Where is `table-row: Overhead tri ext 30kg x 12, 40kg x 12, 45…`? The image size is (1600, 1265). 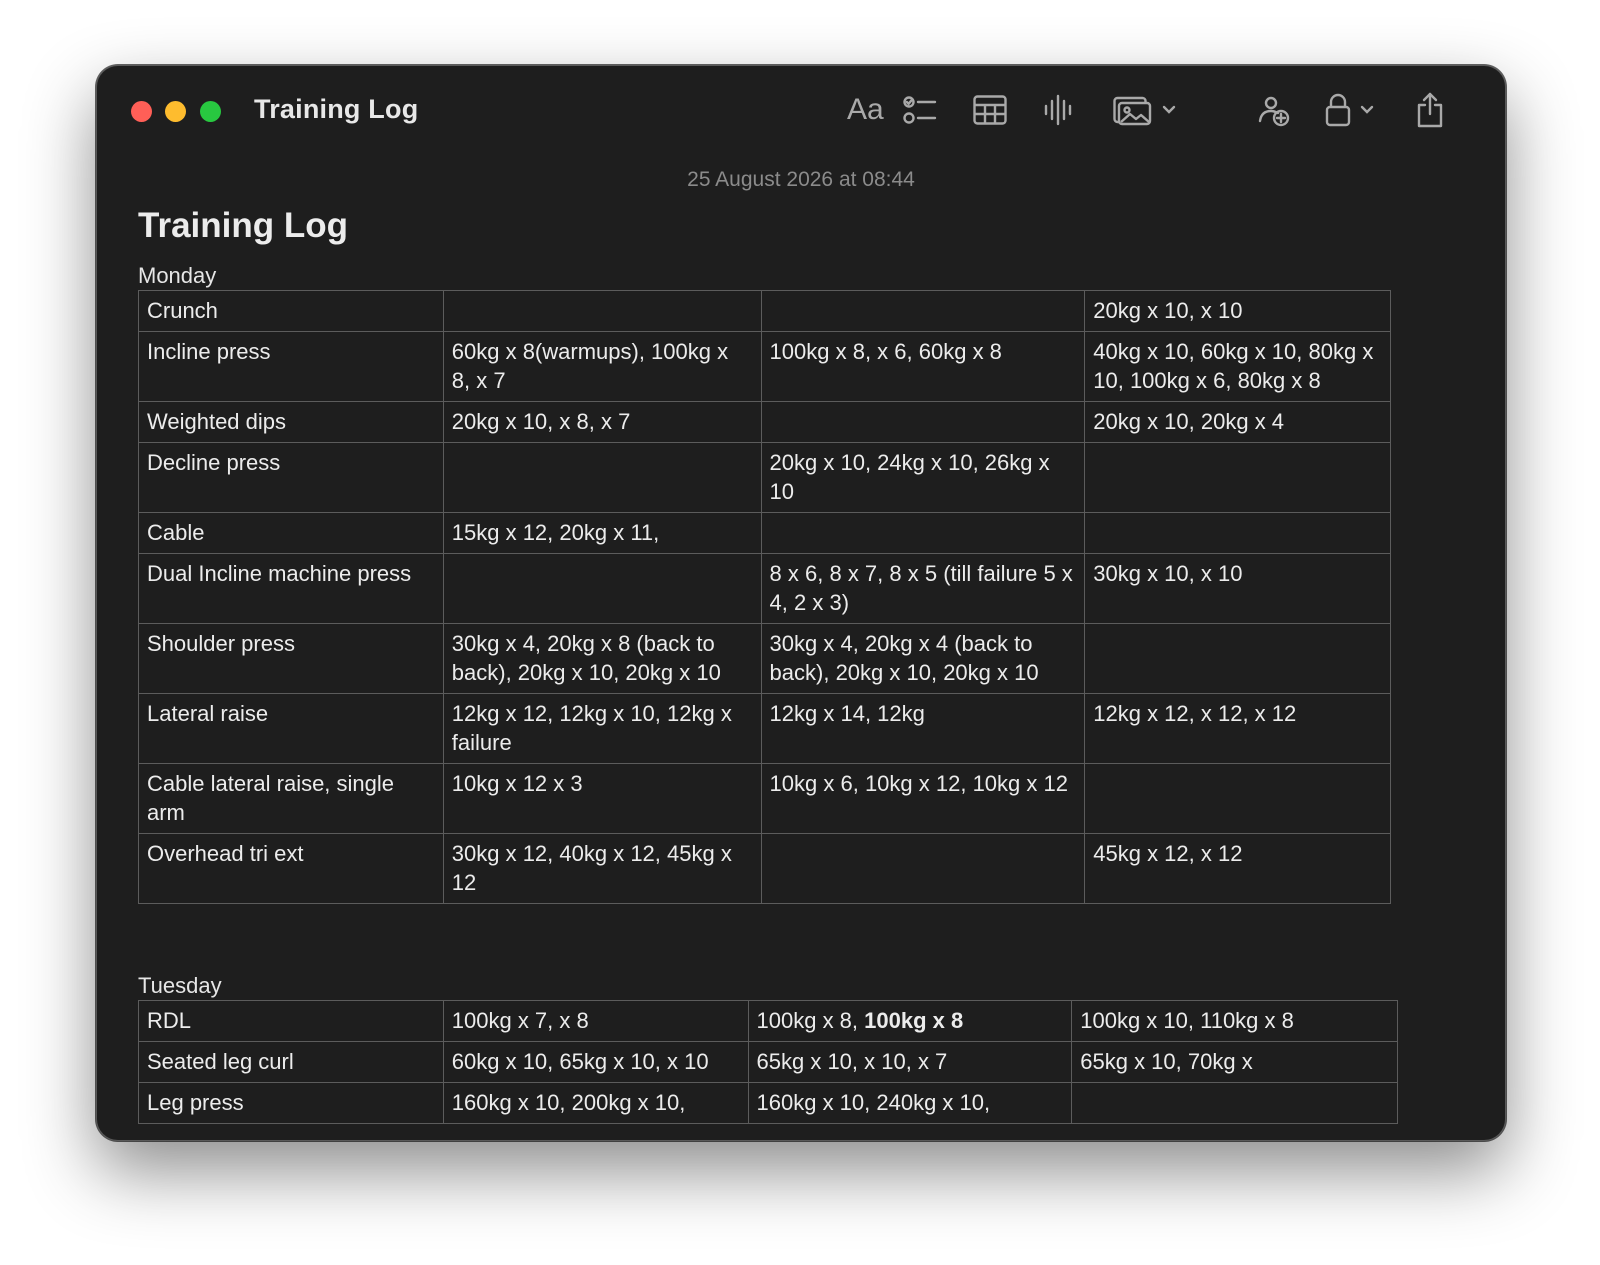
table-row: Overhead tri ext 30kg x 12, 40kg x 12, 45… is located at coordinates (764, 868).